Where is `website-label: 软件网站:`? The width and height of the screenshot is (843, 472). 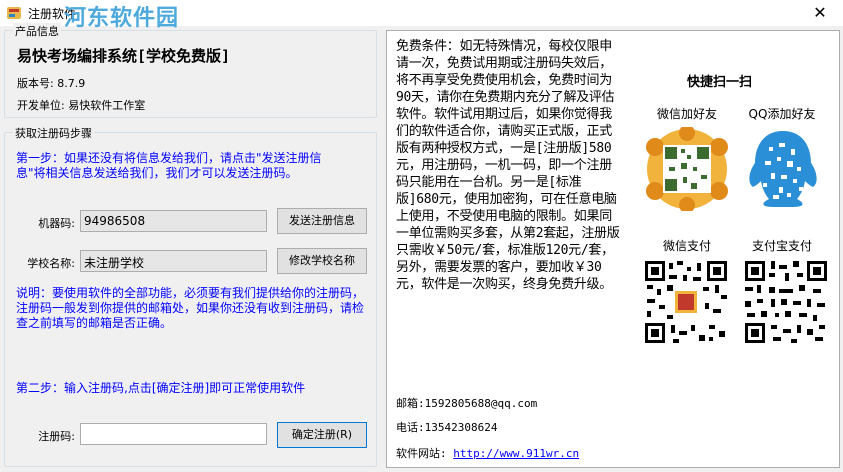 website-label: 软件网站: is located at coordinates (425, 453).